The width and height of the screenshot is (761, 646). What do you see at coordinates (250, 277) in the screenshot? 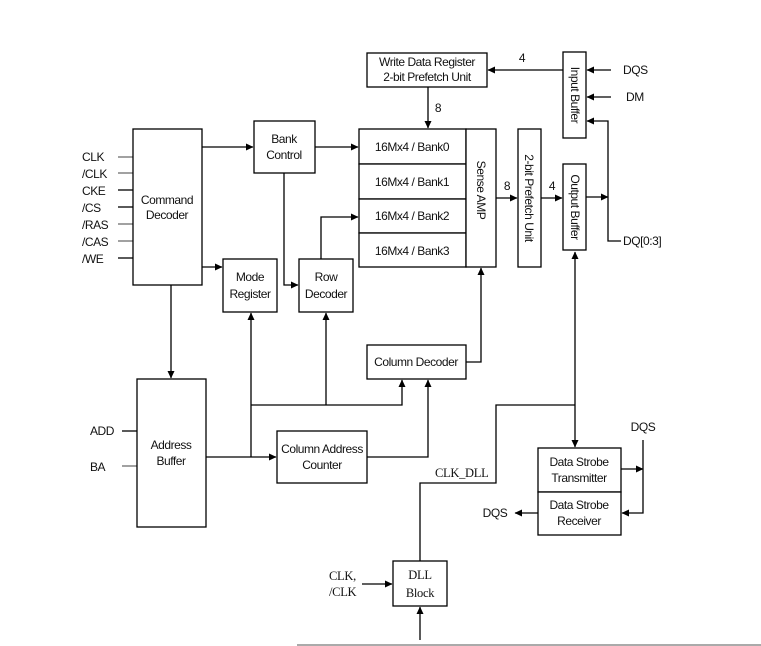
I see `mode-register-label-1: Mode` at bounding box center [250, 277].